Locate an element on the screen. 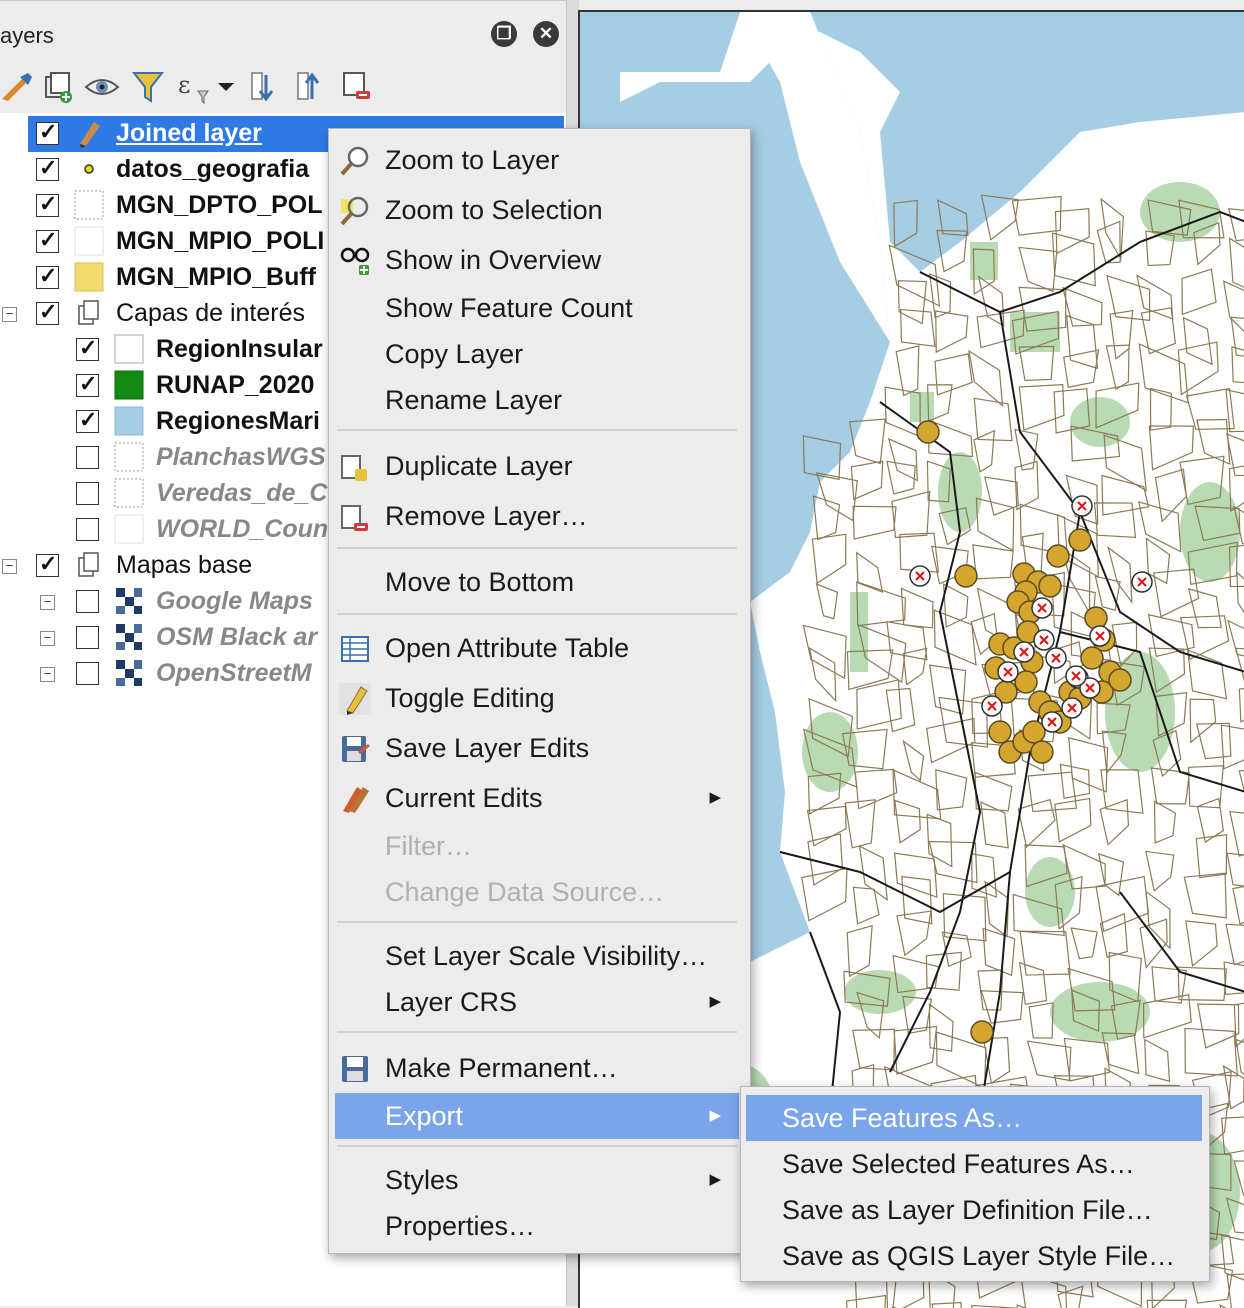 The width and height of the screenshot is (1244, 1308). eye-icon is located at coordinates (102, 87).